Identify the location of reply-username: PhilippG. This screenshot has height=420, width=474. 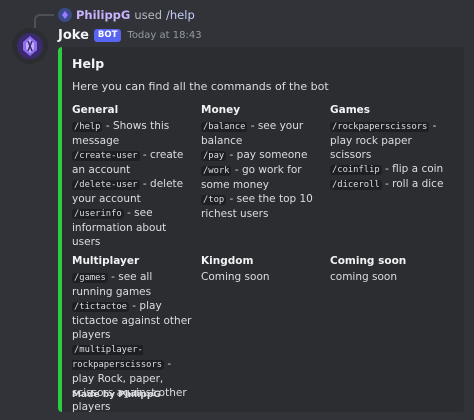
(103, 15).